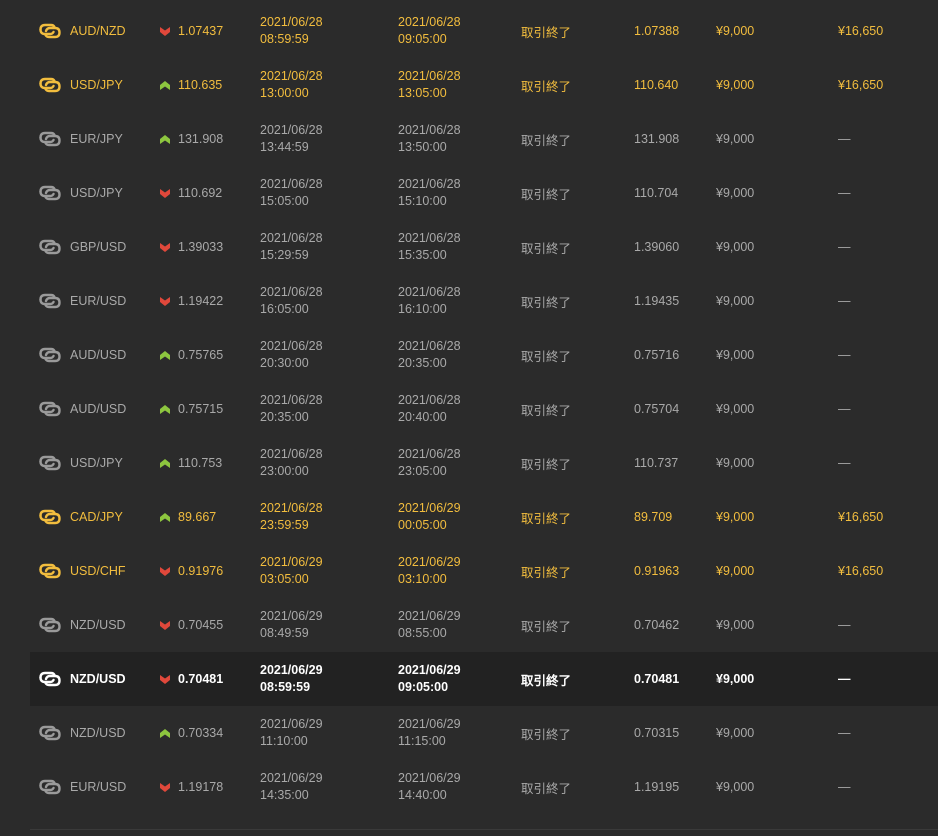 This screenshot has width=938, height=836. I want to click on pair-cell: NZD/USD, so click(82, 733).